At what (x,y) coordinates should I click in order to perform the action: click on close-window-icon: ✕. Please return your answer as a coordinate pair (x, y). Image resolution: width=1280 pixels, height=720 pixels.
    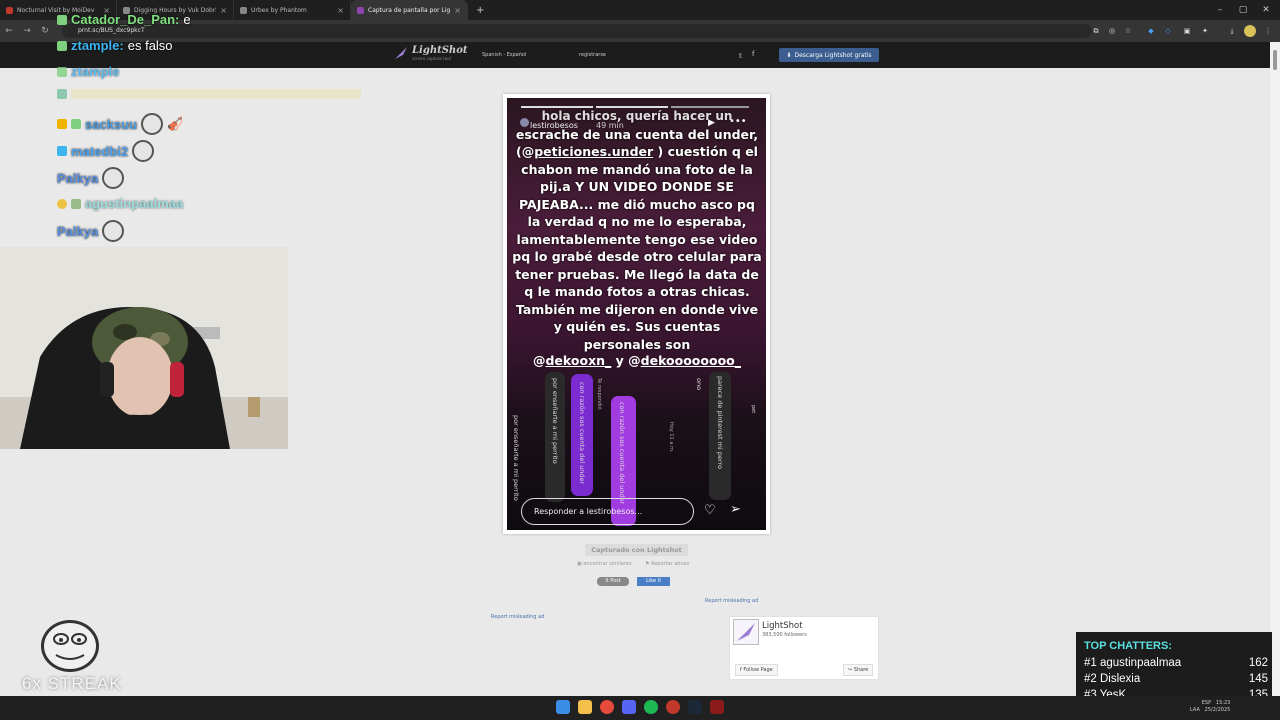
    Looking at the image, I should click on (1266, 10).